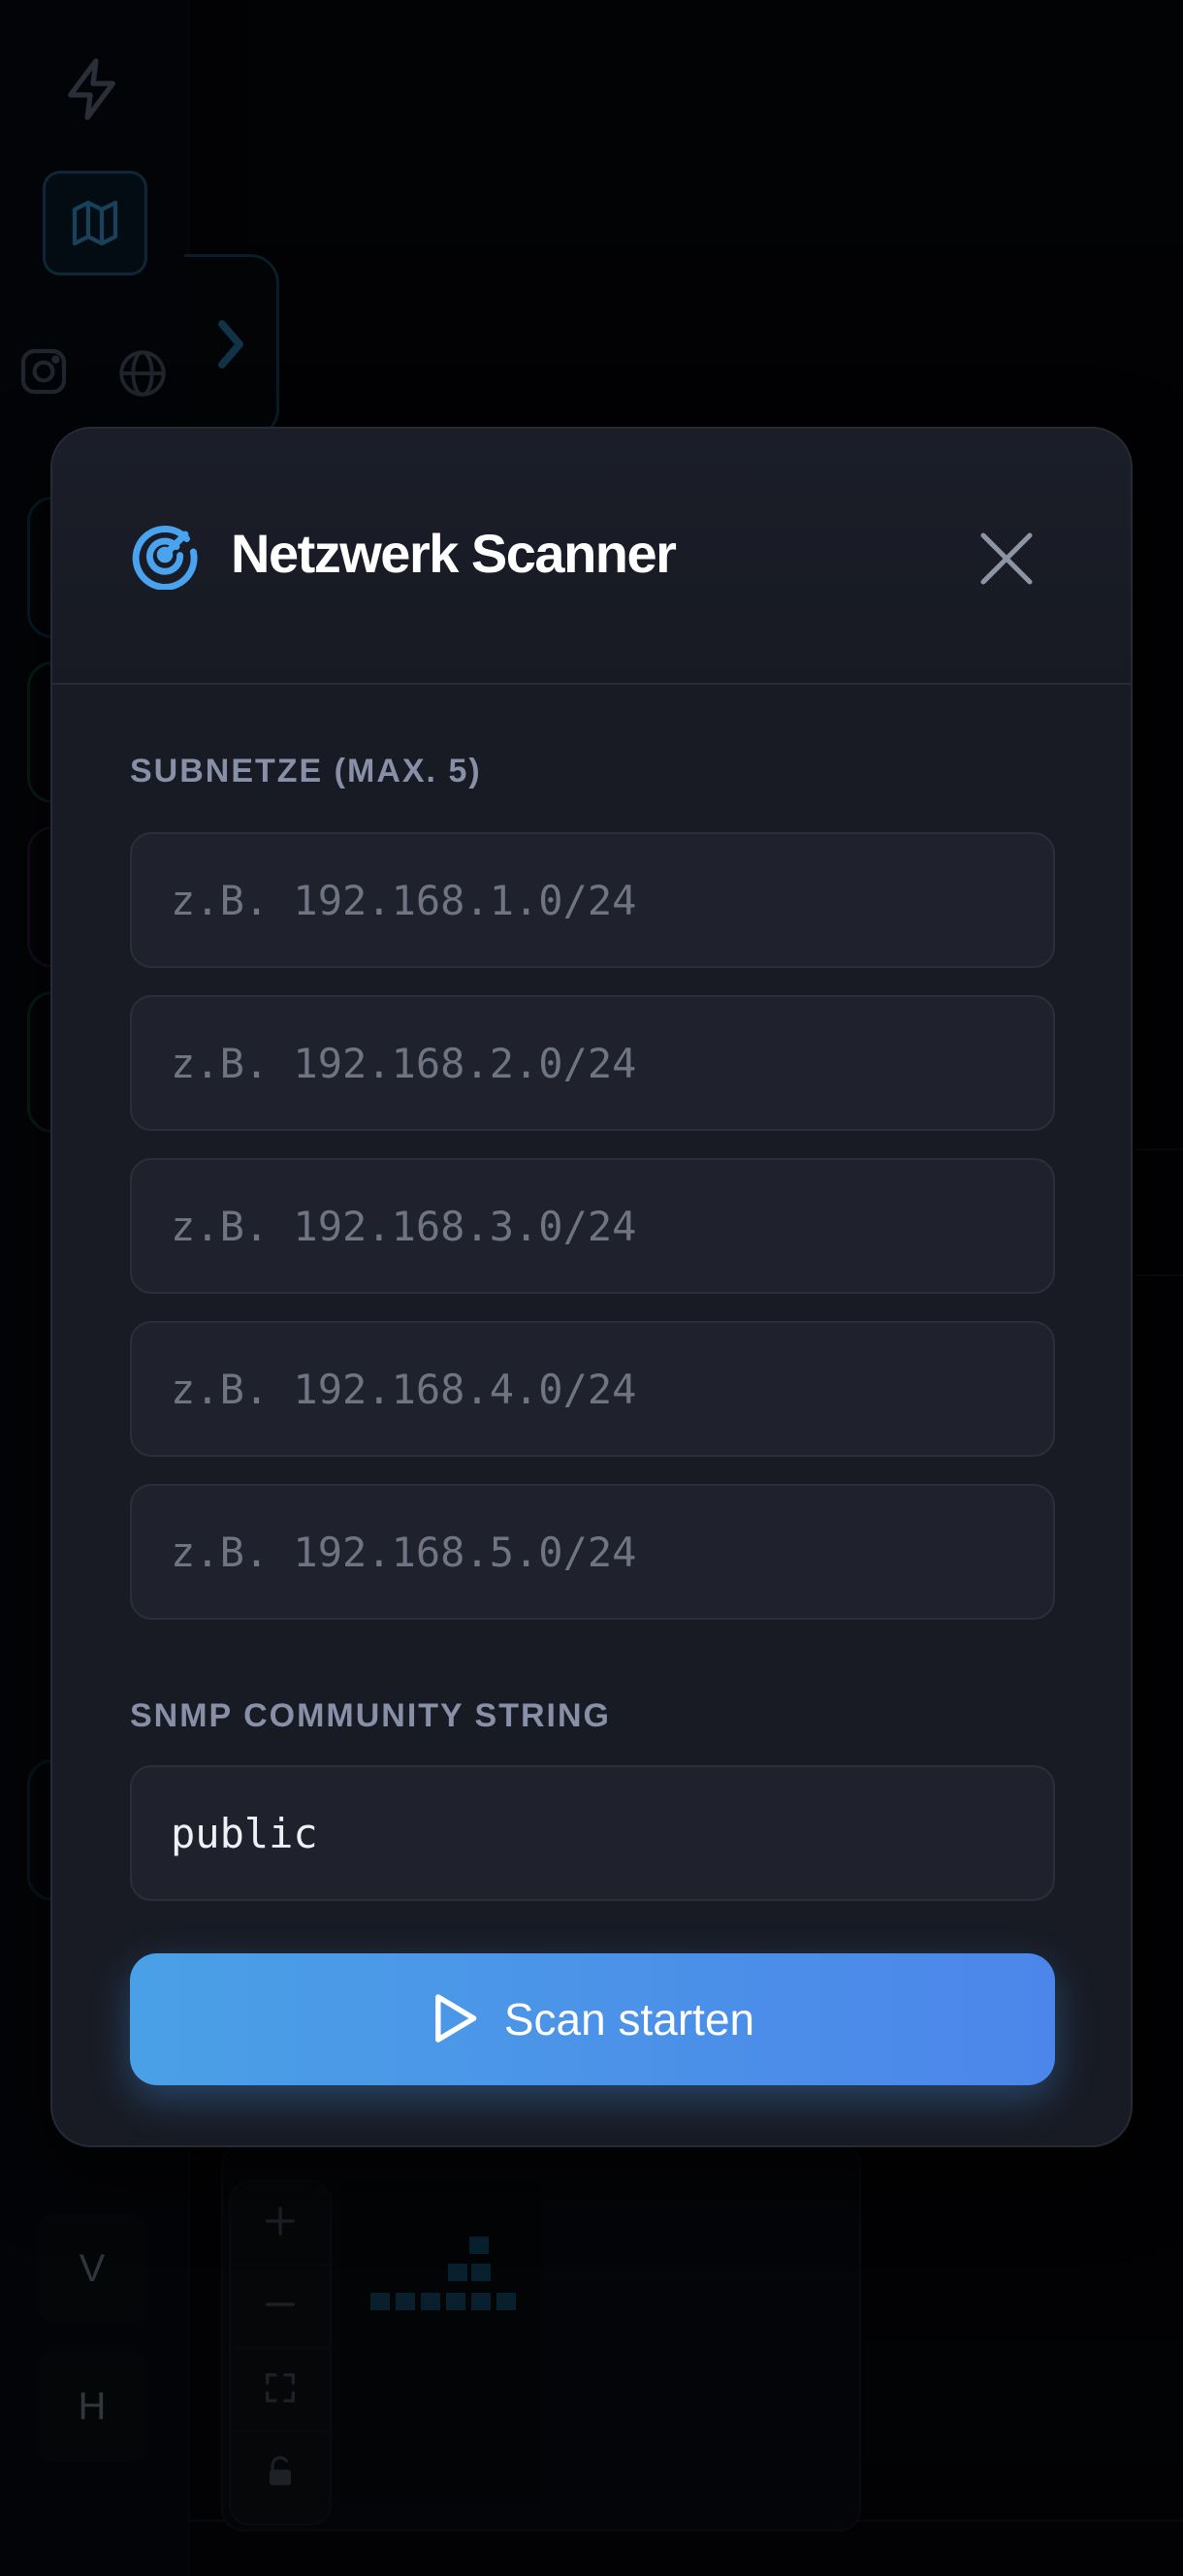 Image resolution: width=1183 pixels, height=2576 pixels. I want to click on close-icon, so click(1007, 561).